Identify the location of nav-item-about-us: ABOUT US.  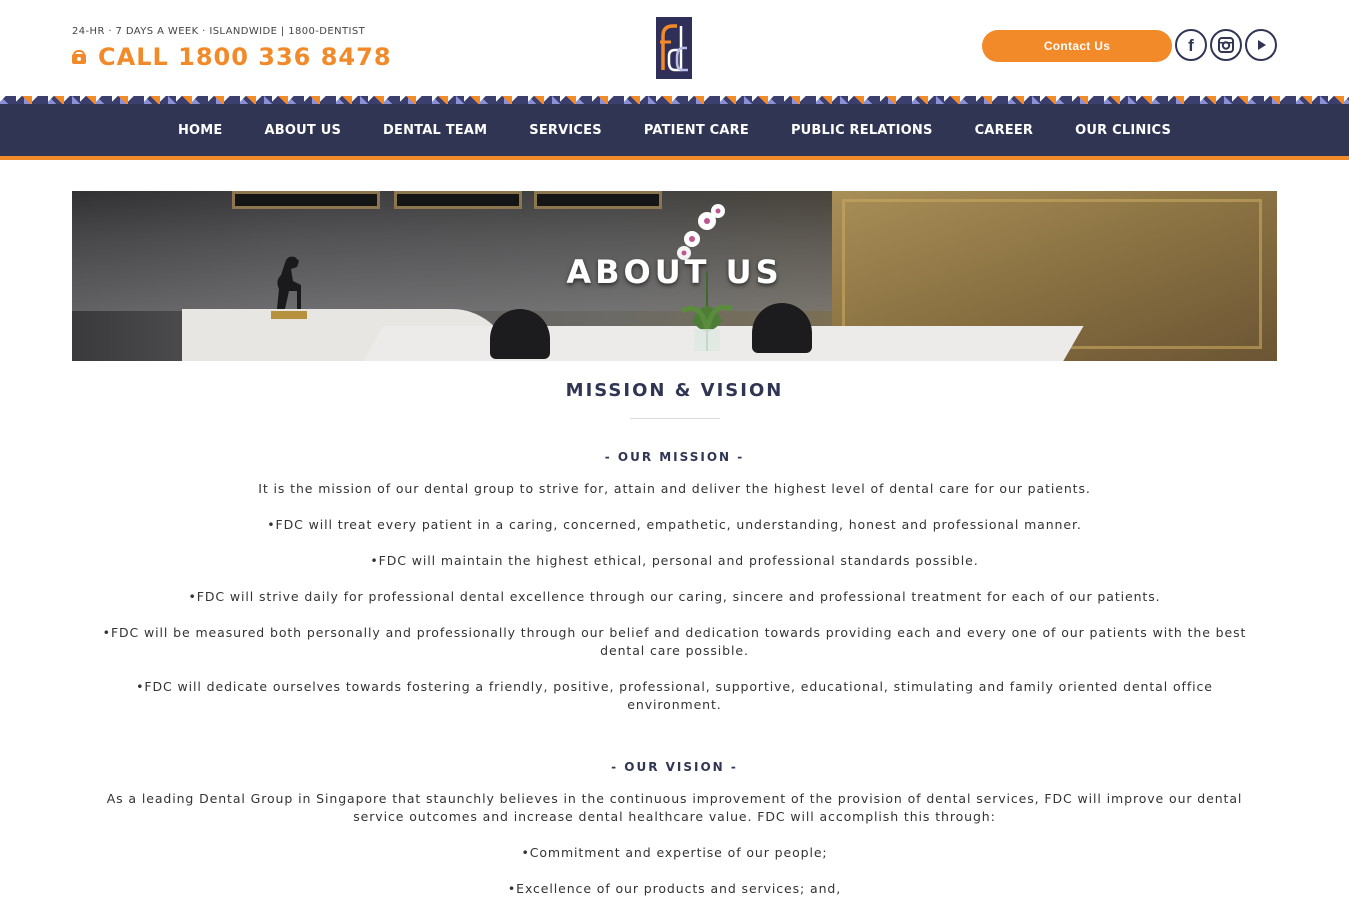
(303, 130).